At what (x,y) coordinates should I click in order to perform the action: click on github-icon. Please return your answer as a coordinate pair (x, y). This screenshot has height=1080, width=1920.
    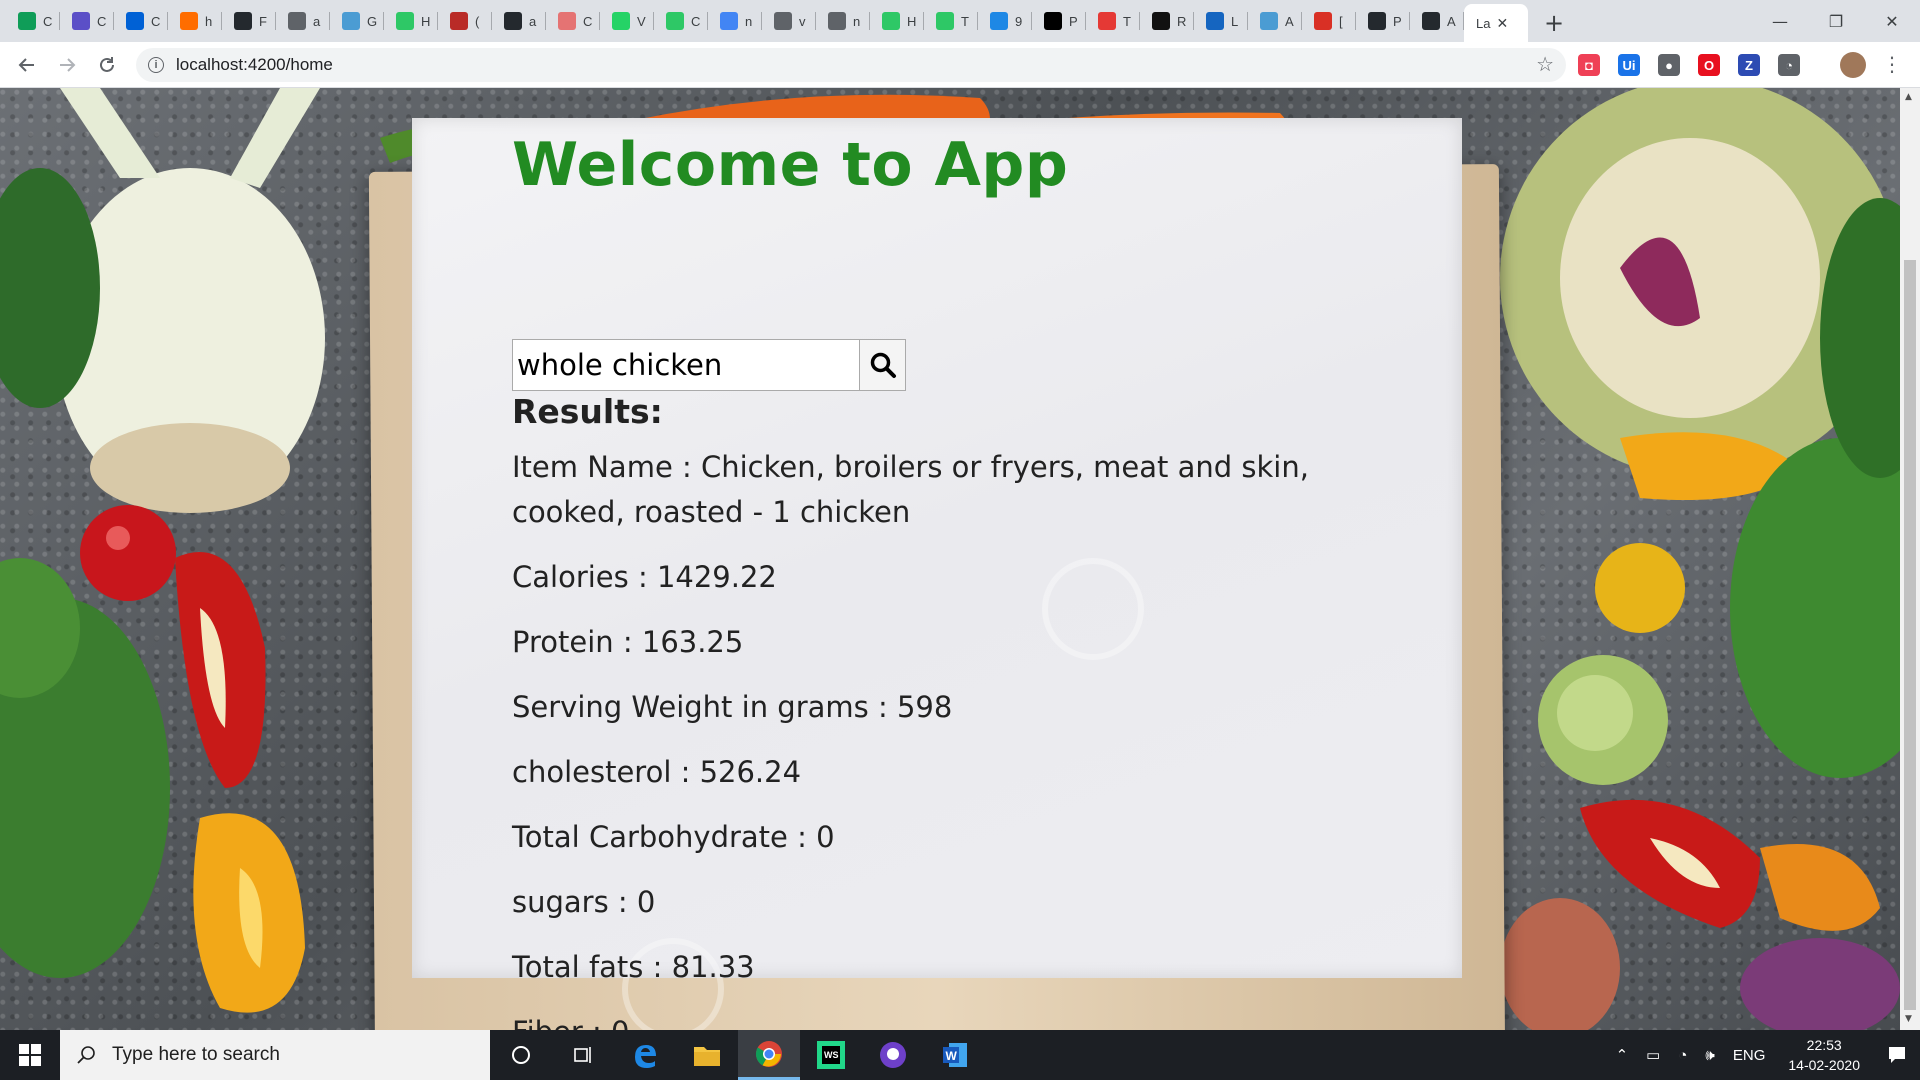
    Looking at the image, I should click on (513, 21).